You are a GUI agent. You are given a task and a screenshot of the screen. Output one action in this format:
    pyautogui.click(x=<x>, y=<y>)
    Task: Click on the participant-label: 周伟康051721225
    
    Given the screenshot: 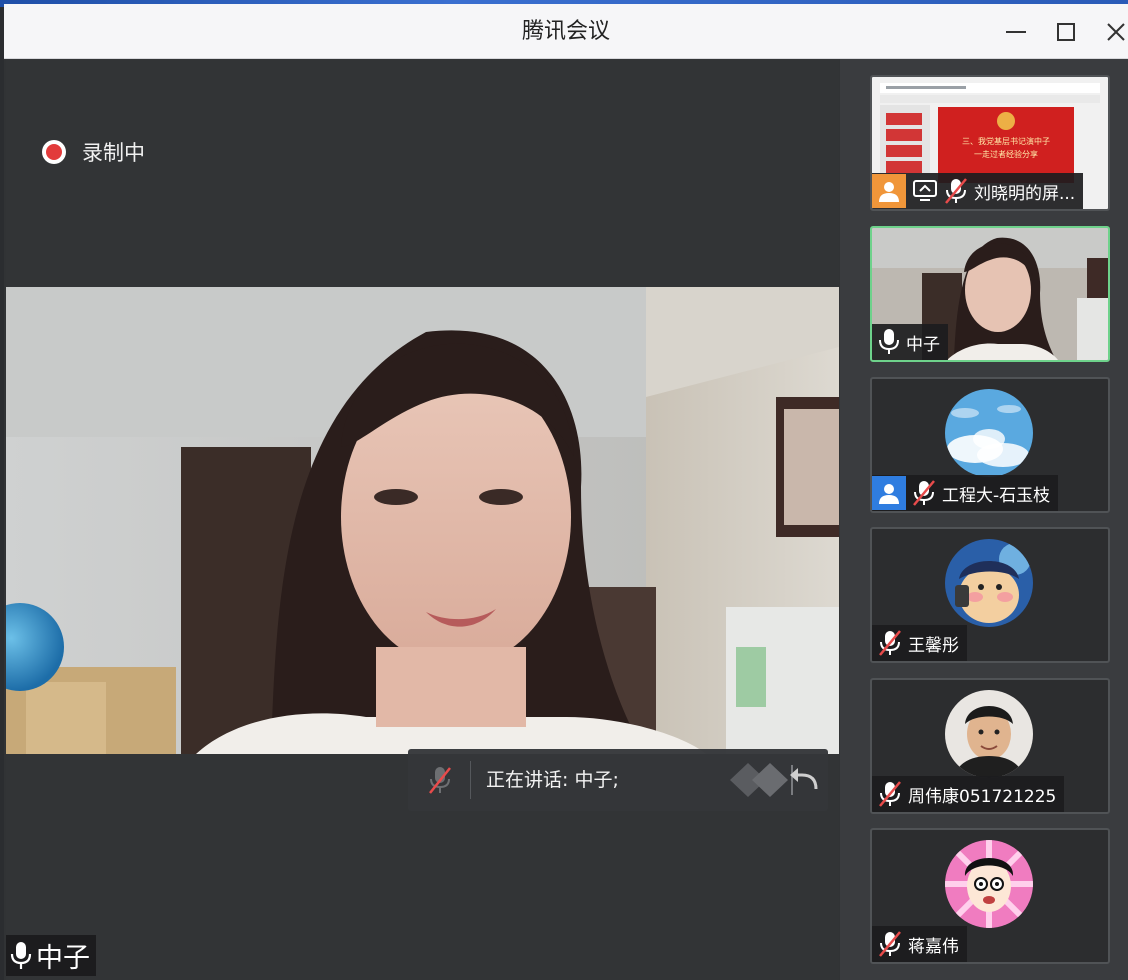 What is the action you would take?
    pyautogui.click(x=968, y=794)
    